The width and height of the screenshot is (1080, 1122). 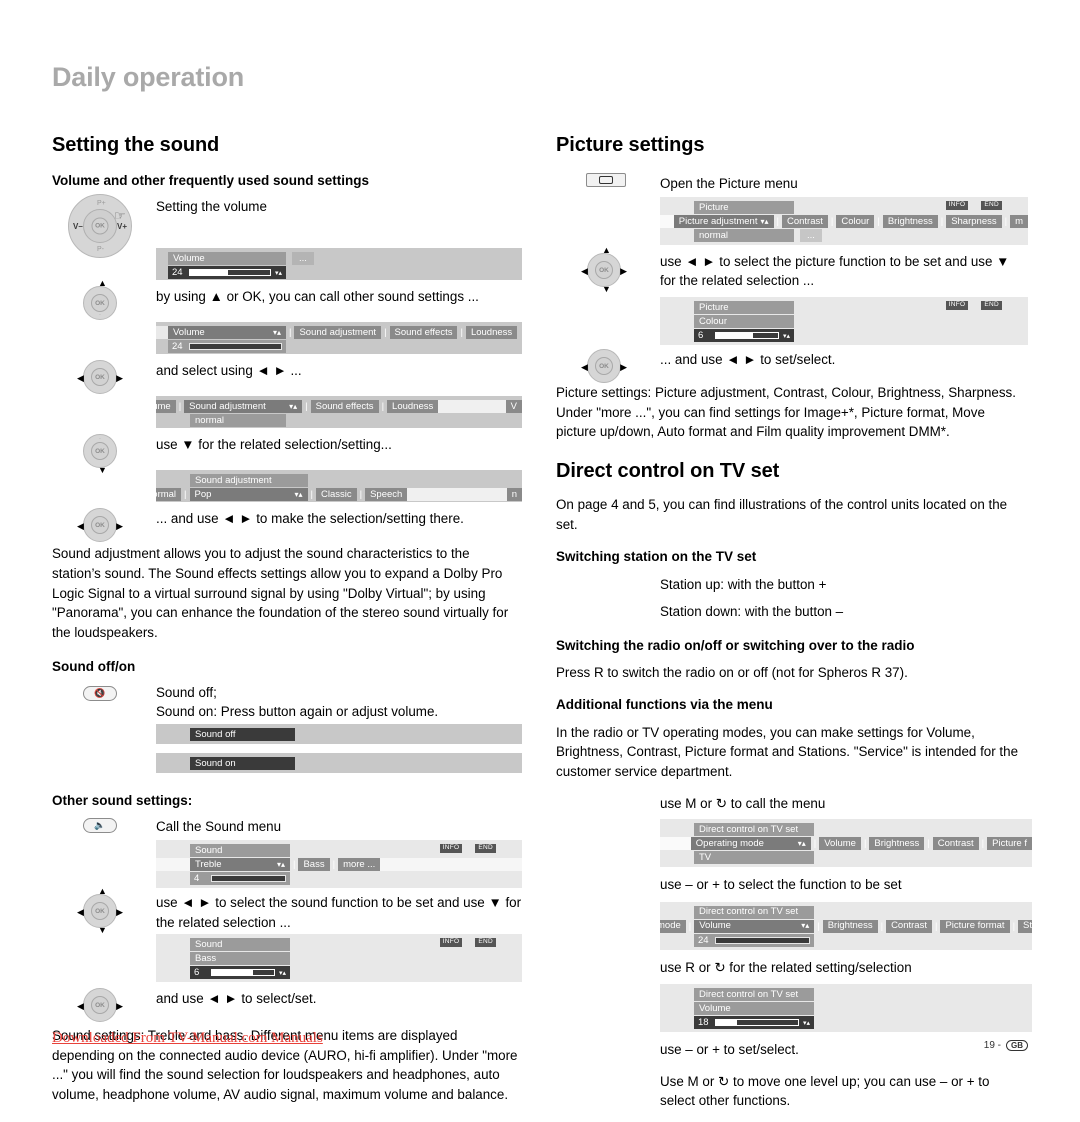 I want to click on remote-wheel-left-right-2: OK ◀ ▶, so click(x=100, y=525).